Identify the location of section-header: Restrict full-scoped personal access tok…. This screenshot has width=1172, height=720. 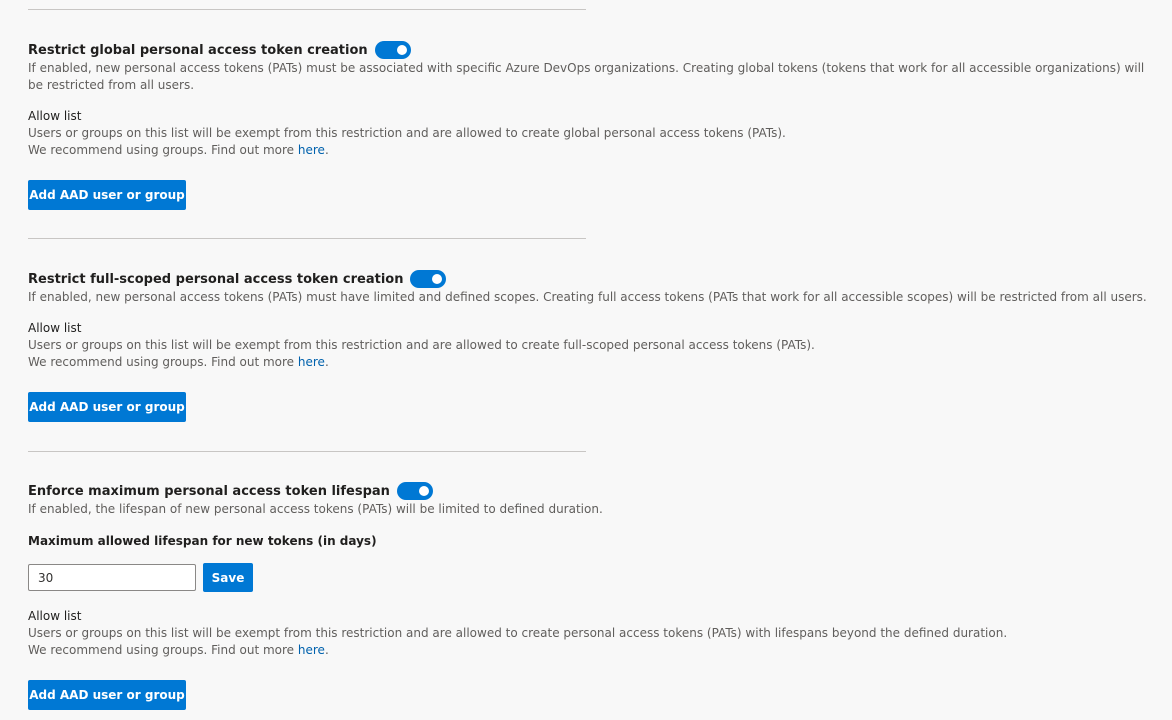
(237, 279).